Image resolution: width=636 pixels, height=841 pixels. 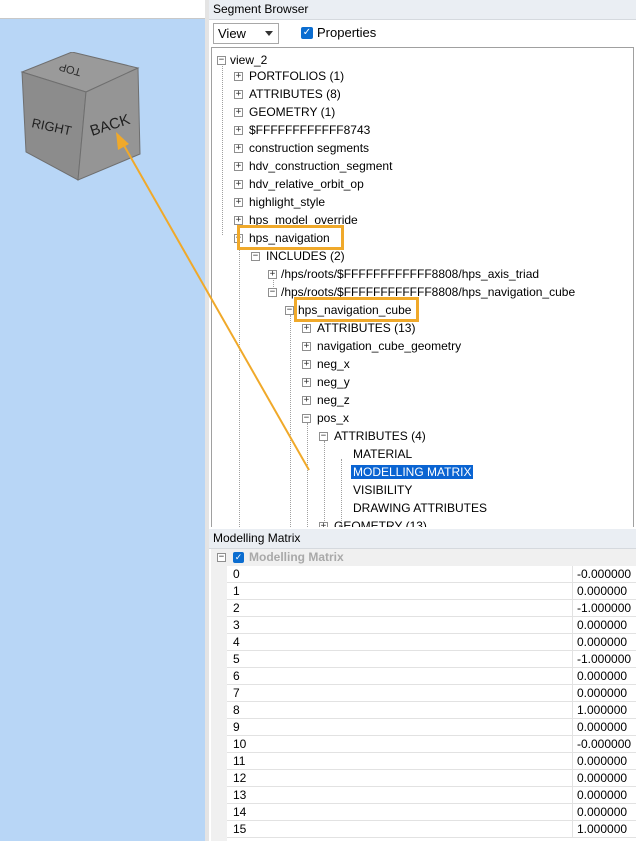 What do you see at coordinates (102, 9) in the screenshot?
I see `viewport-top-bar` at bounding box center [102, 9].